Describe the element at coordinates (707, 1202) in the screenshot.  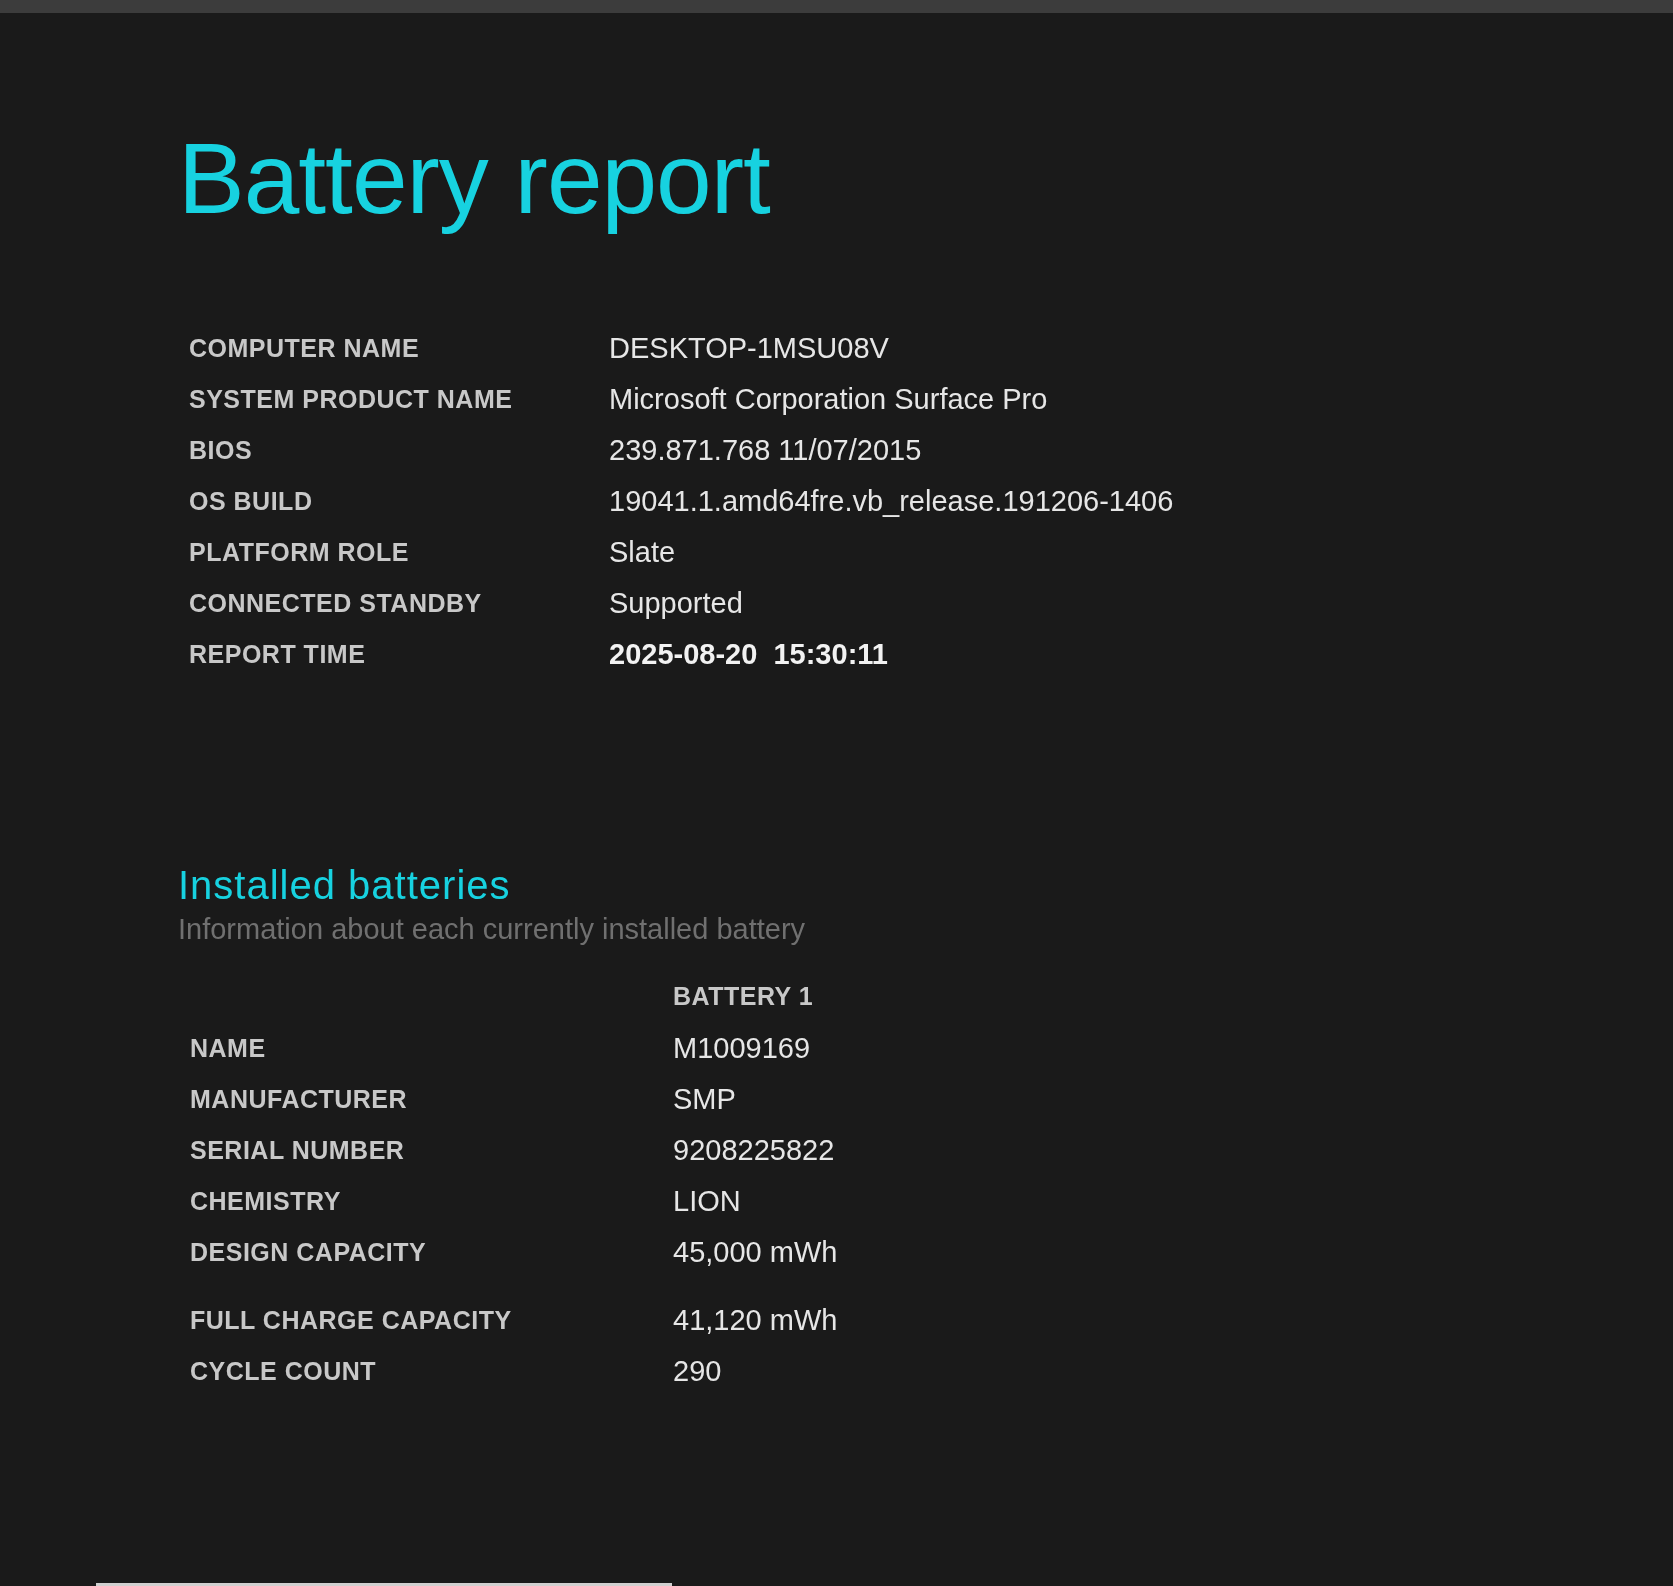
I see `field-value: LION` at that location.